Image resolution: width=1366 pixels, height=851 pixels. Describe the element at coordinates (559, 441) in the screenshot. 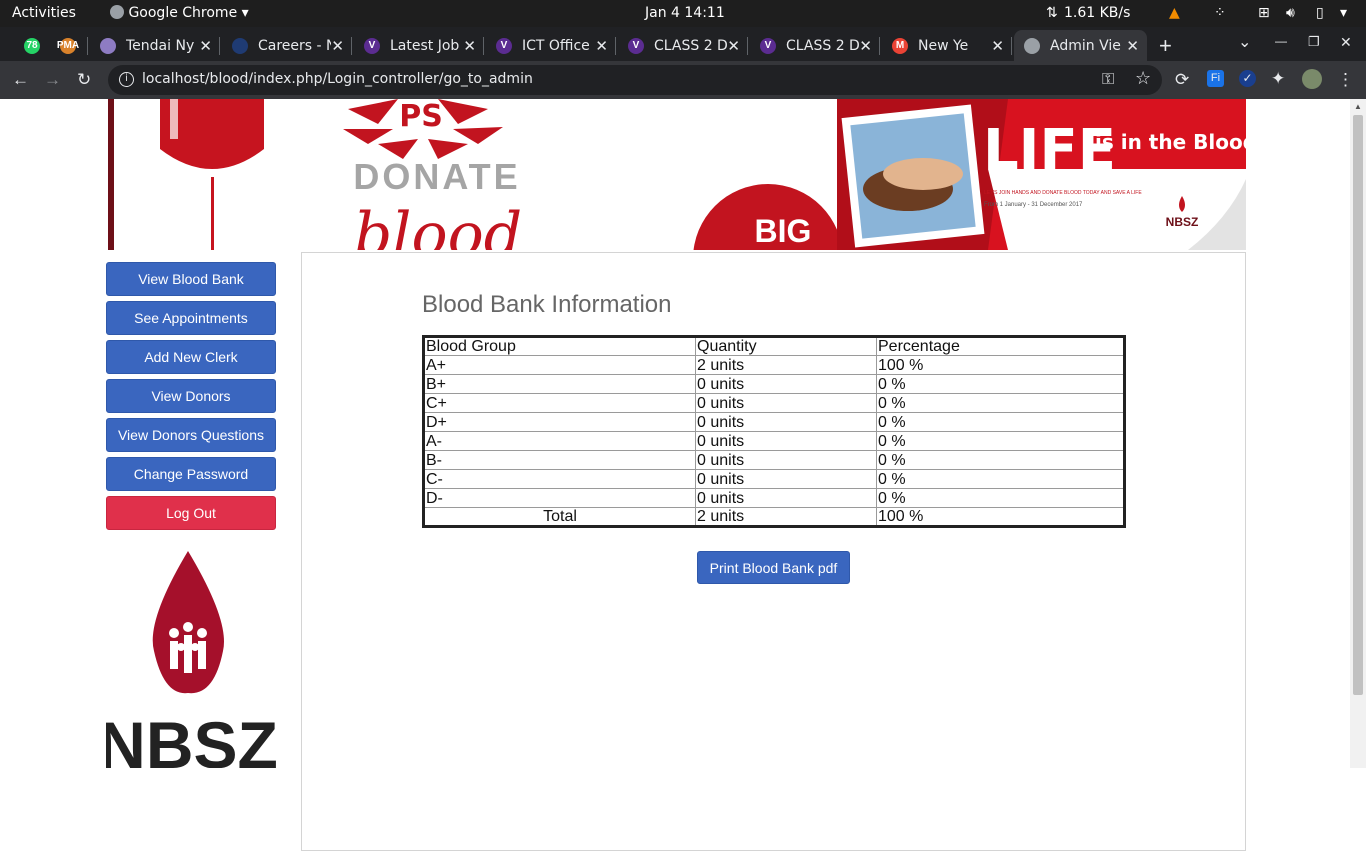

I see `cell-blood-group: A-` at that location.